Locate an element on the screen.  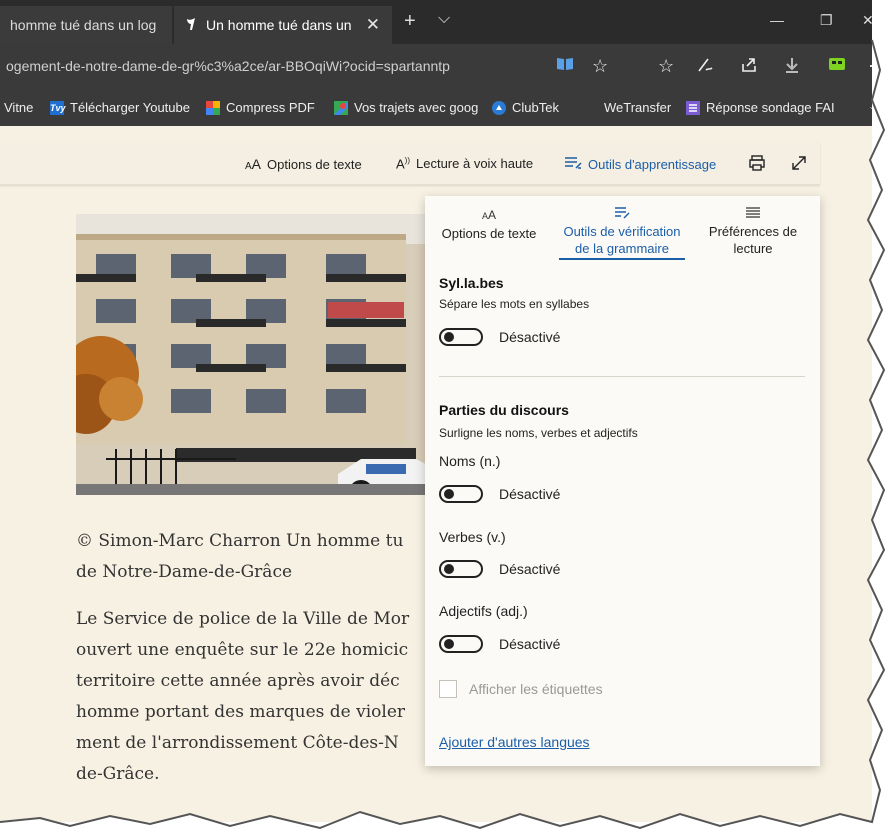
bookmark-item: Tvy Télécharger Youtube is located at coordinates (120, 107).